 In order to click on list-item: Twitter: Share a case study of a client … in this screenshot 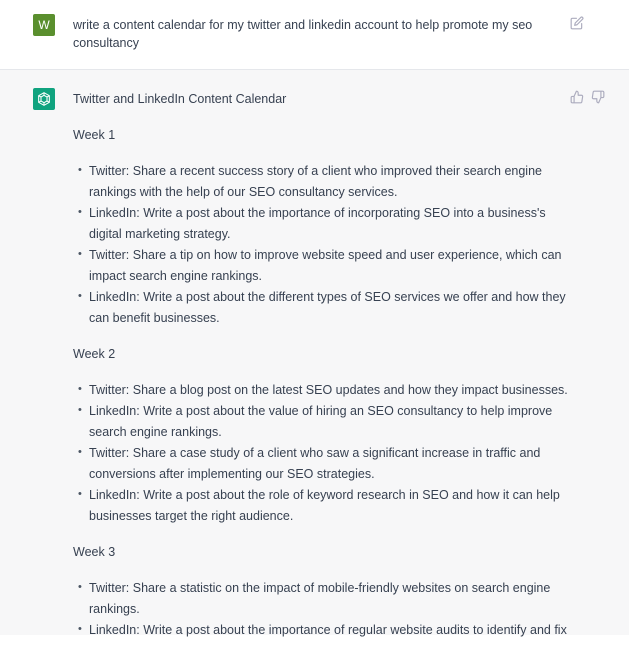, I will do `click(325, 463)`.